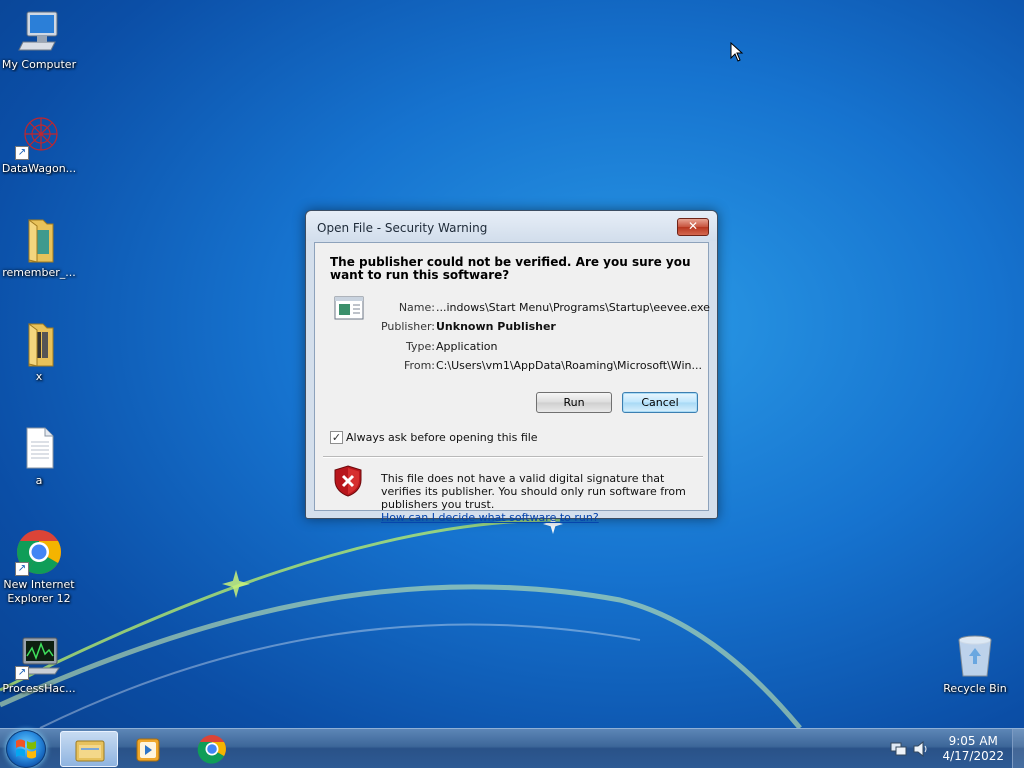  What do you see at coordinates (513, 457) in the screenshot?
I see `dialog-separator` at bounding box center [513, 457].